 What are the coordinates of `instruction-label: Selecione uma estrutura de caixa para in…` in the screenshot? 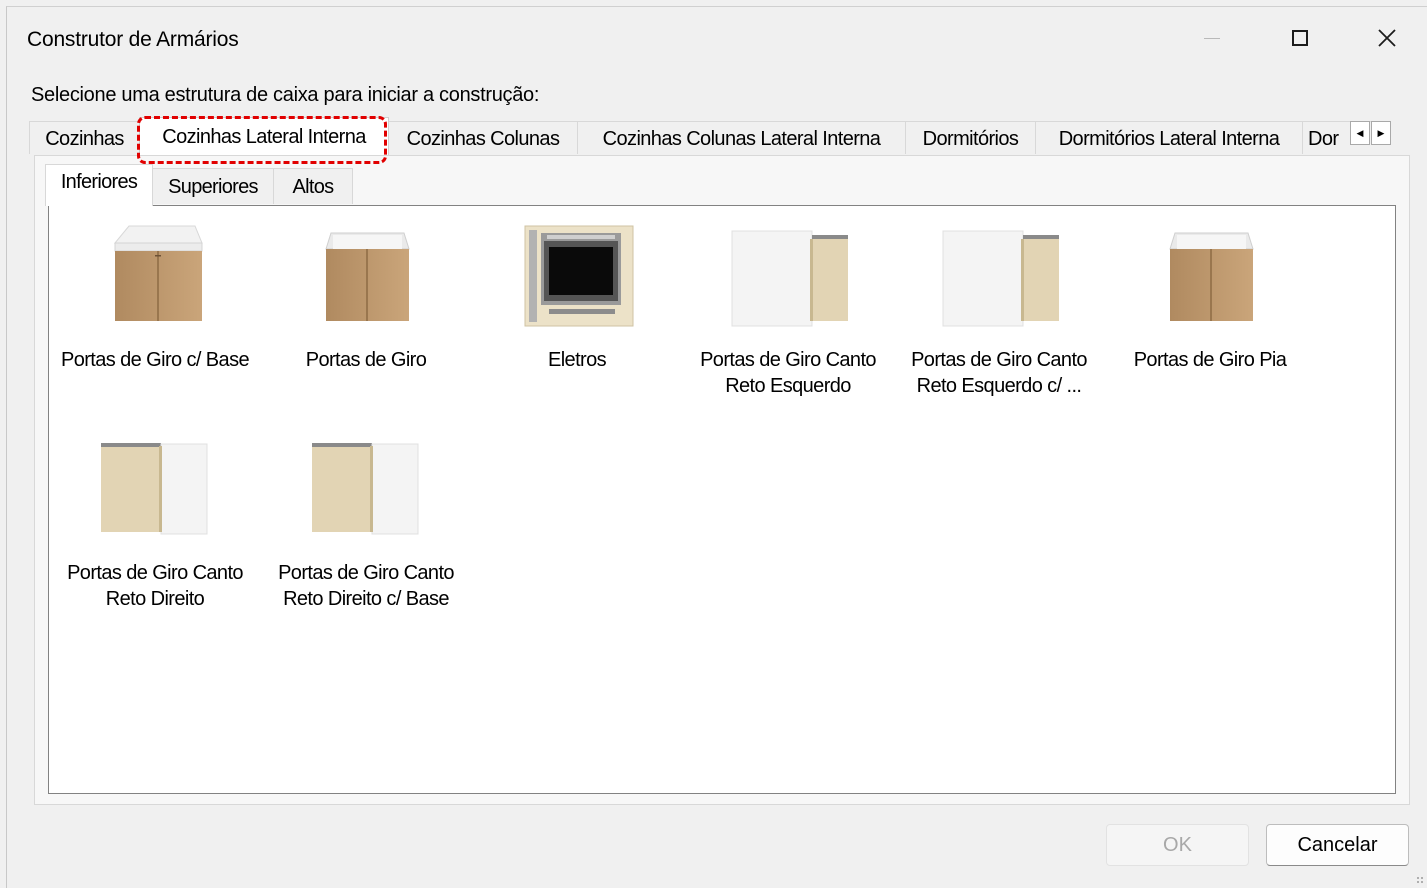 It's located at (285, 95).